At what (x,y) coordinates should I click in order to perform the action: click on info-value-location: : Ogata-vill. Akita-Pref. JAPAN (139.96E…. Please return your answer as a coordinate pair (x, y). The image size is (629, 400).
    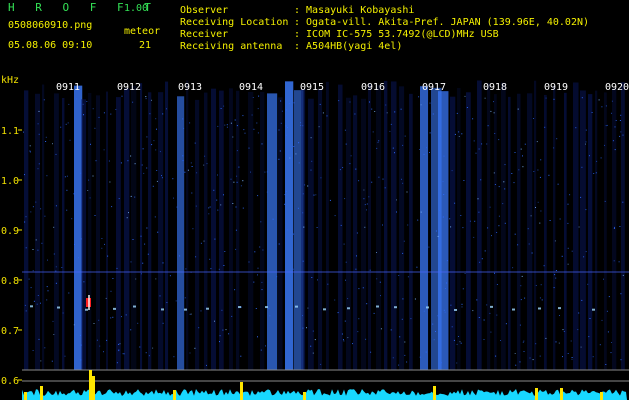
    Looking at the image, I should click on (442, 22).